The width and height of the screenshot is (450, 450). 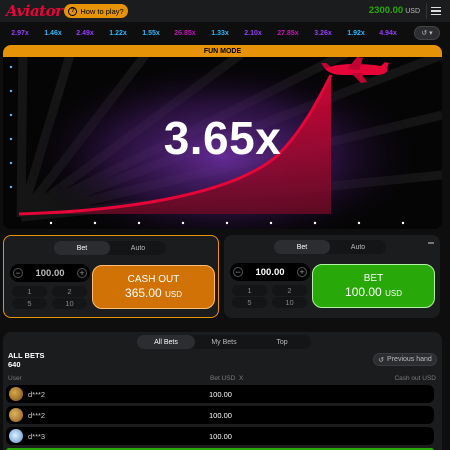 What do you see at coordinates (26, 355) in the screenshot?
I see `all-bets-title: ALL BETS` at bounding box center [26, 355].